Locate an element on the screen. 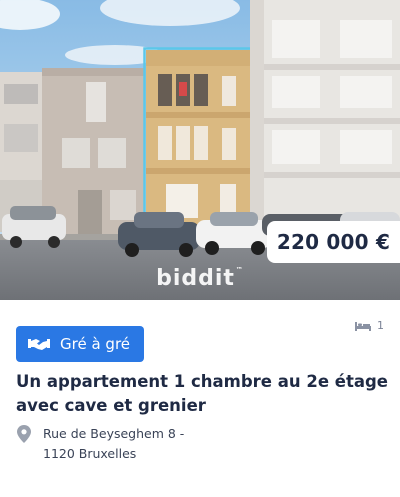 The height and width of the screenshot is (497, 400). address-street: Rue de Beyseghem 8 - is located at coordinates (114, 433).